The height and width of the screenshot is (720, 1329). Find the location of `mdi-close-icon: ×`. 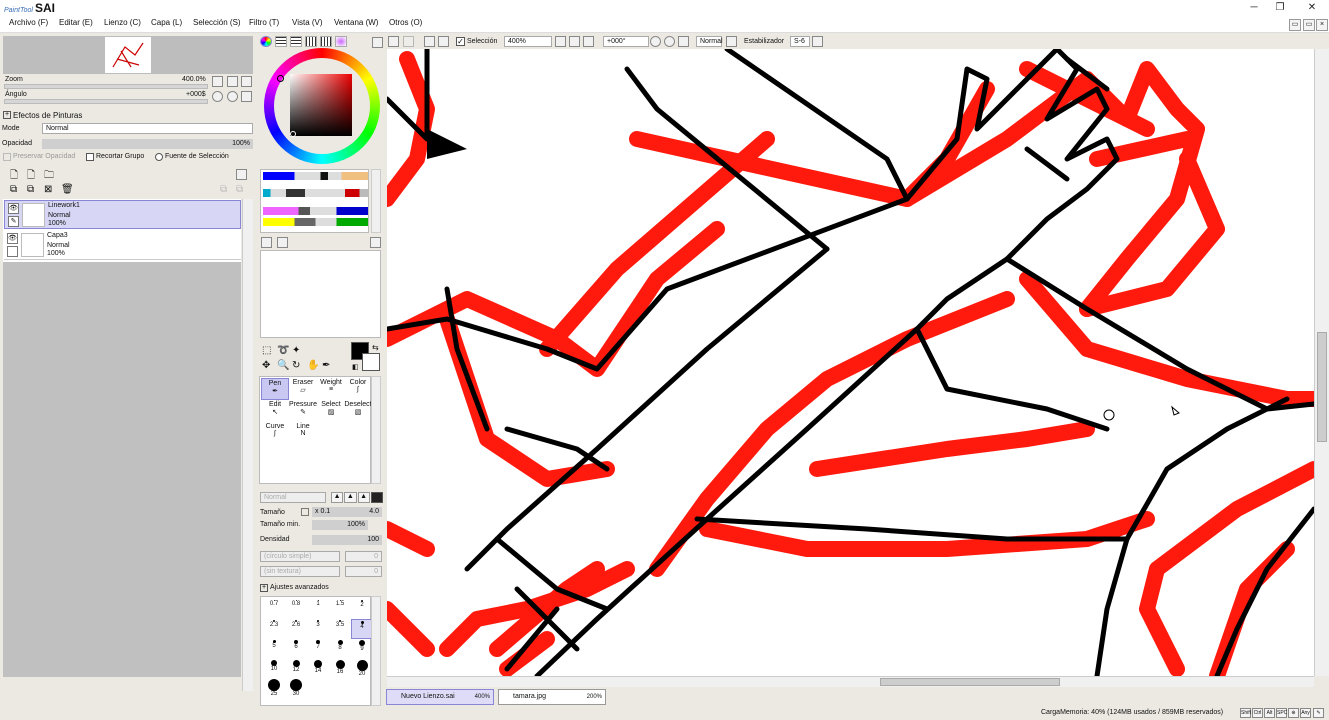

mdi-close-icon: × is located at coordinates (1322, 25).